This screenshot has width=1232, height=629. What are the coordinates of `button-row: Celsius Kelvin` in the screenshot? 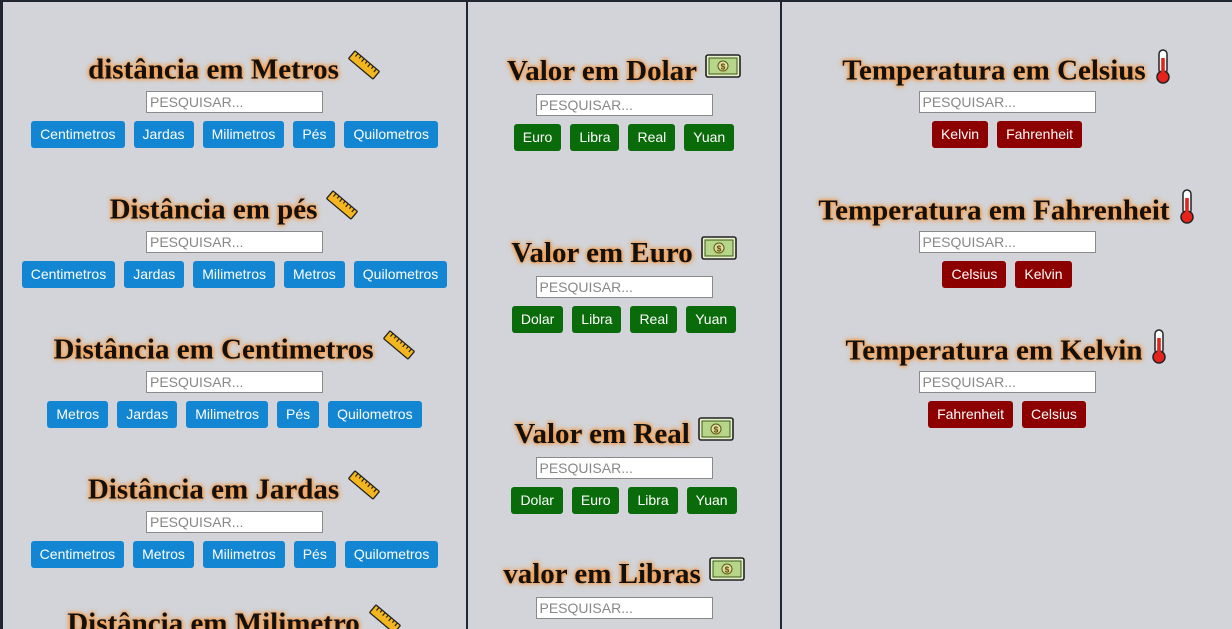 It's located at (1007, 274).